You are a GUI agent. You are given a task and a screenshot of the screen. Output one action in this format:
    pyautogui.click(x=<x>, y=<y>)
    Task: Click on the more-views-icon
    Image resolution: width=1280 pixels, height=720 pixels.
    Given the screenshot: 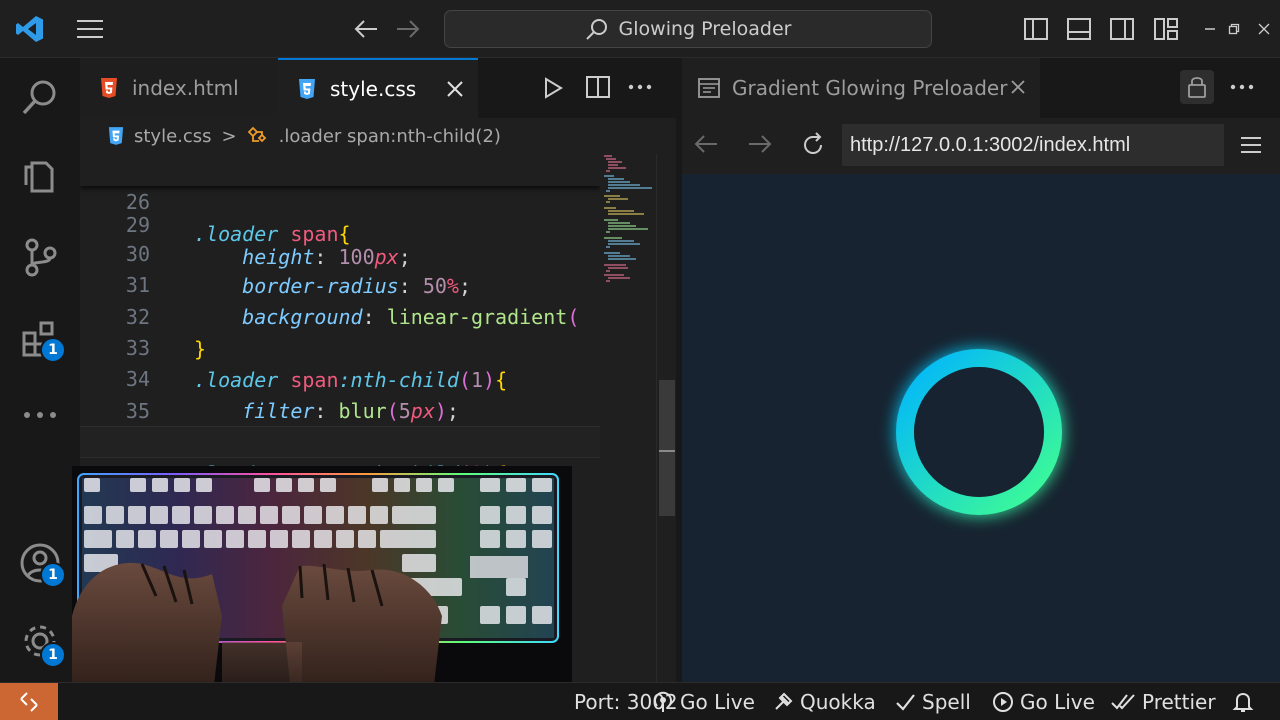 What is the action you would take?
    pyautogui.click(x=40, y=415)
    